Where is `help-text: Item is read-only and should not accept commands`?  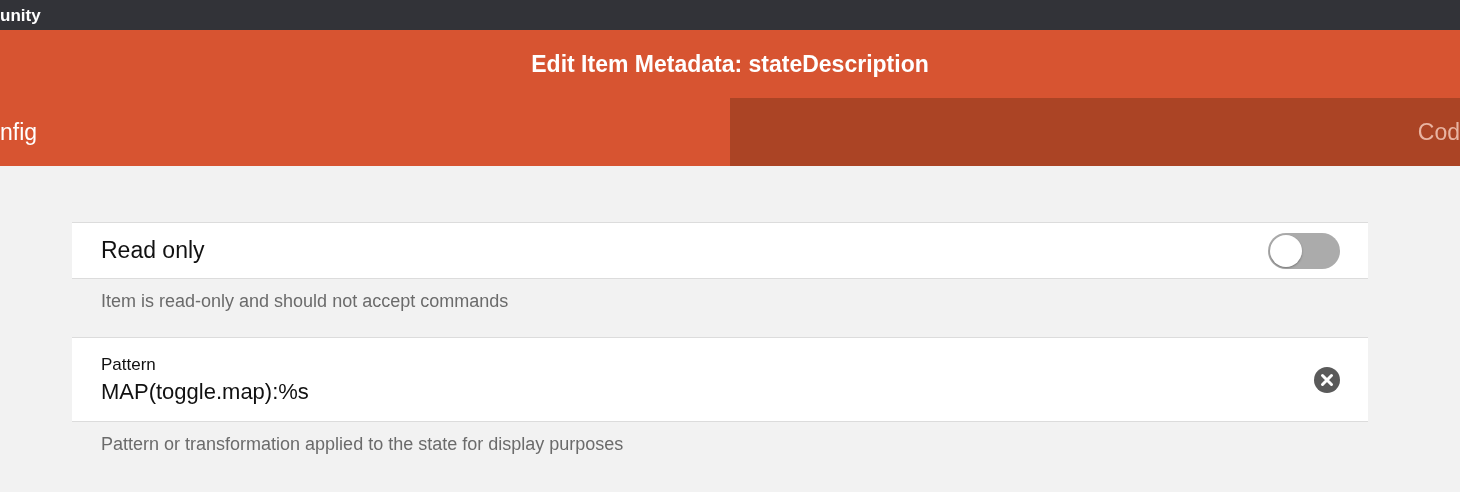 help-text: Item is read-only and should not accept commands is located at coordinates (305, 301).